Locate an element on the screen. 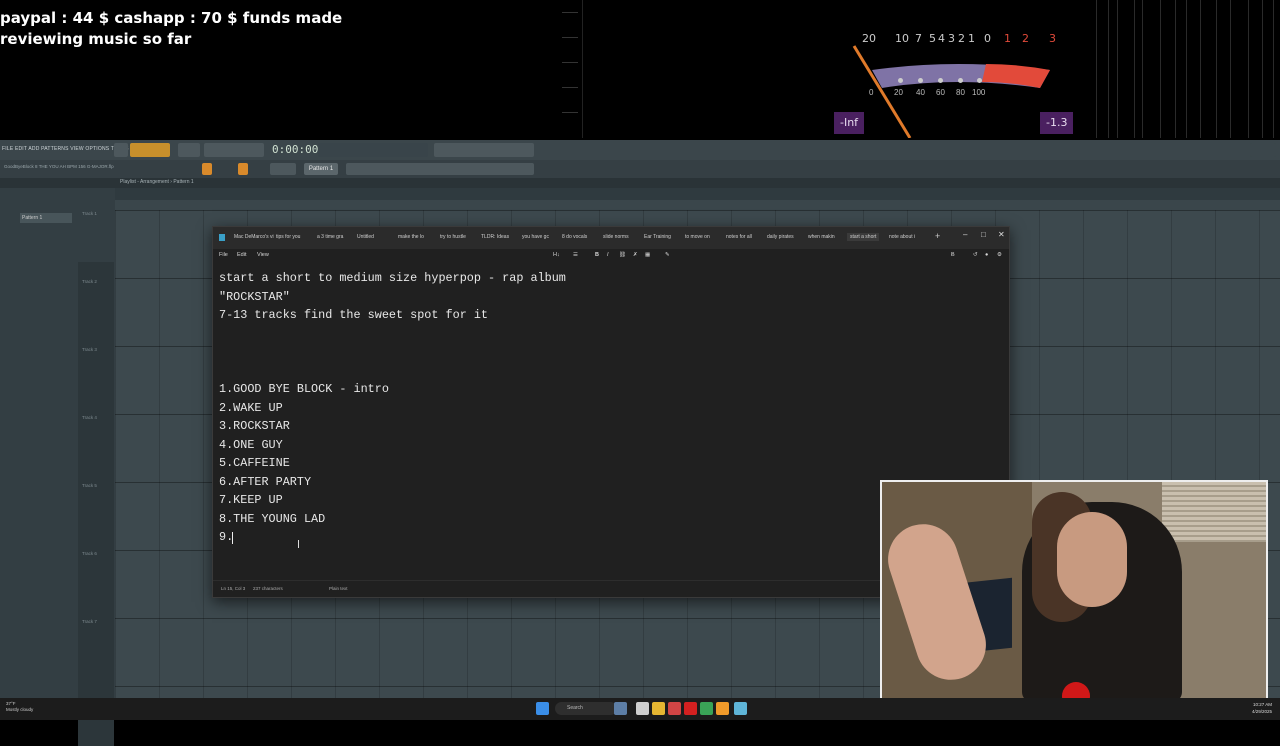 Image resolution: width=1280 pixels, height=746 pixels. youtube-icon is located at coordinates (690, 708).